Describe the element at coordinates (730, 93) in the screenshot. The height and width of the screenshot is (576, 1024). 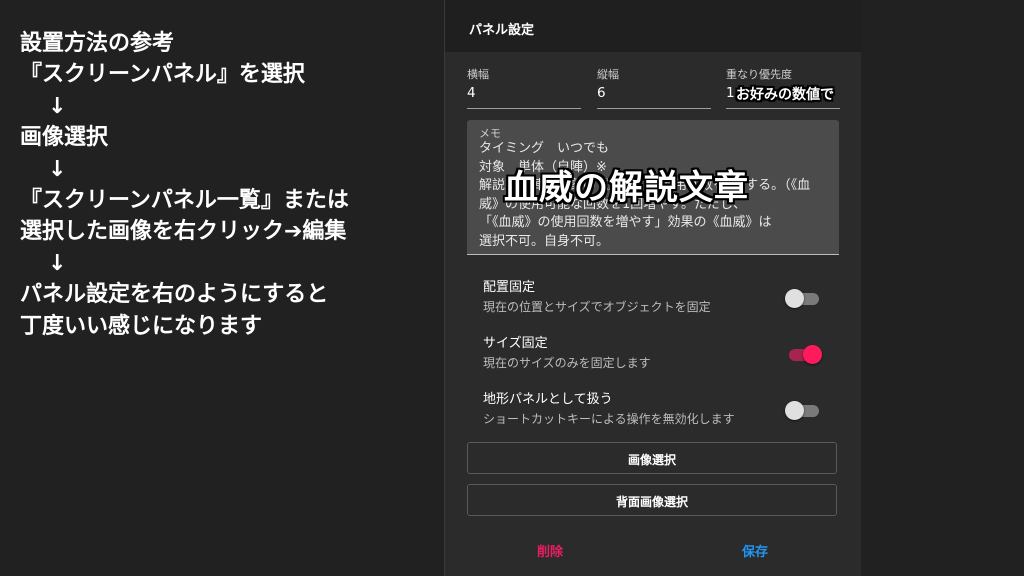
I see `priority-input: 1` at that location.